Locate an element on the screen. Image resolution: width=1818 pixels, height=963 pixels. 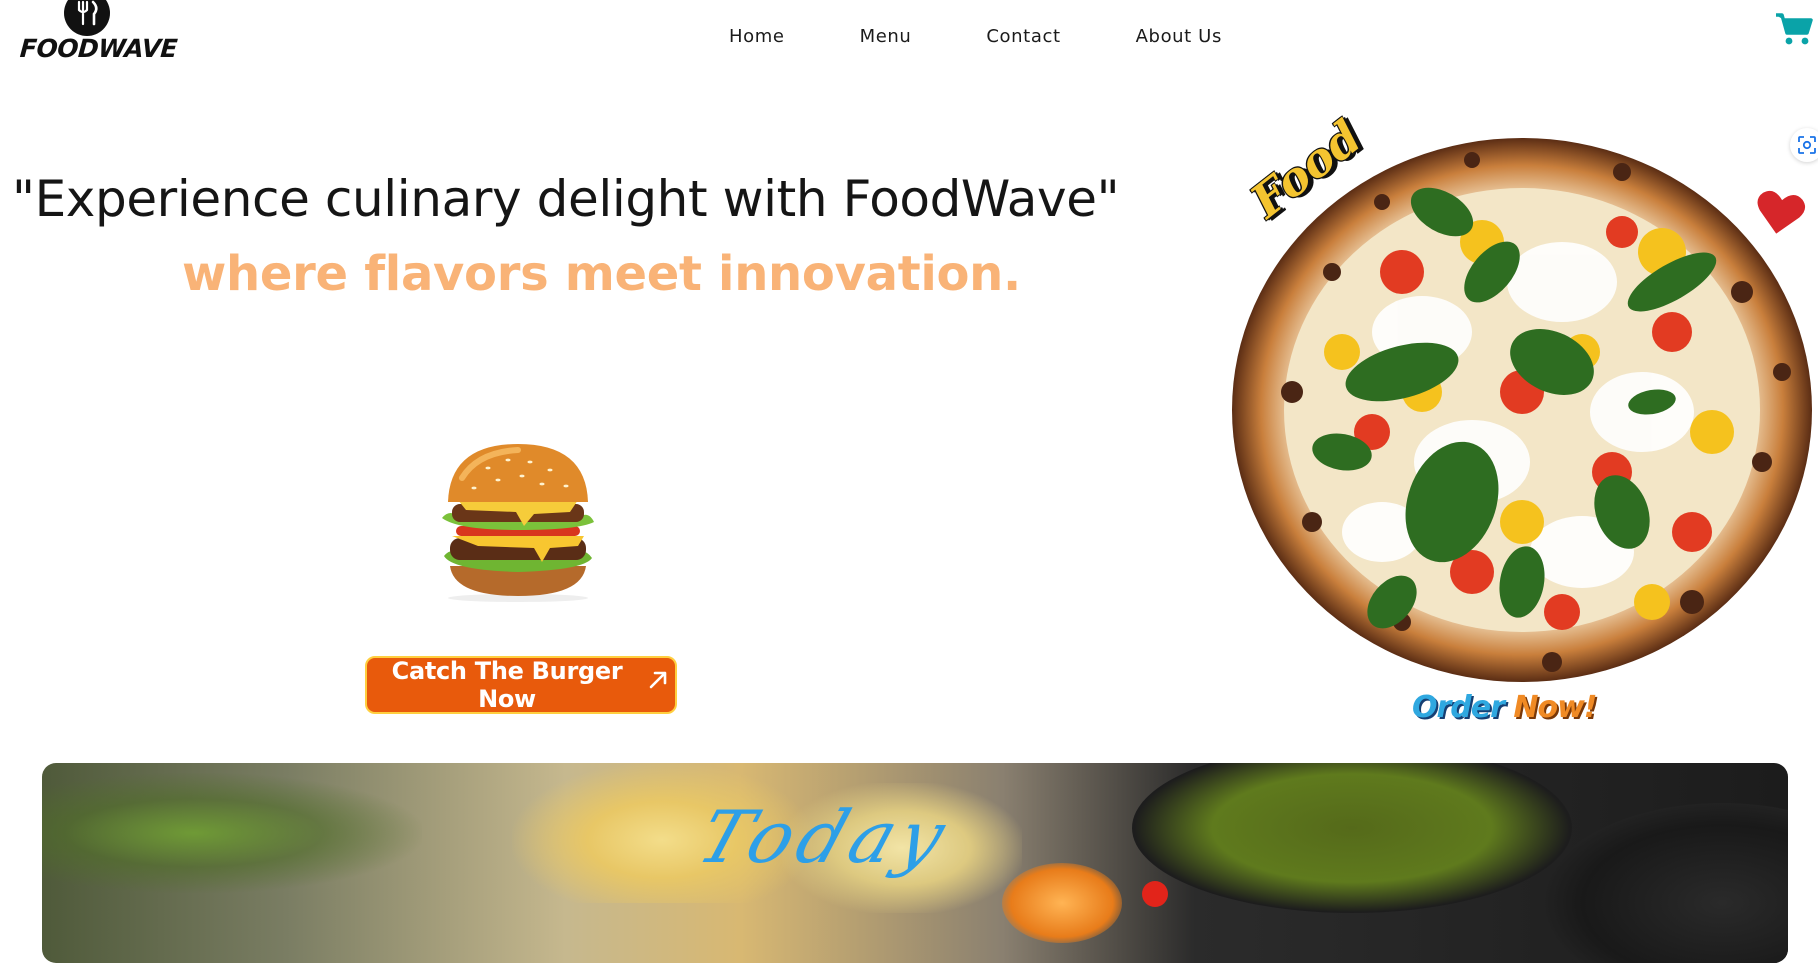
order-now-link: Order Now! is located at coordinates (1505, 707).